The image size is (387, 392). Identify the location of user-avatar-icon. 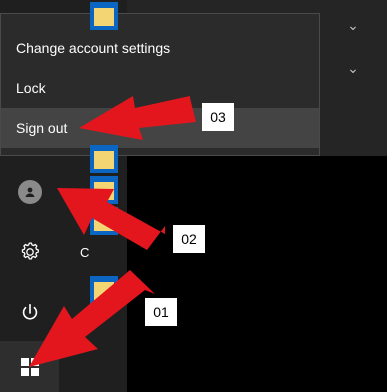
(29, 192).